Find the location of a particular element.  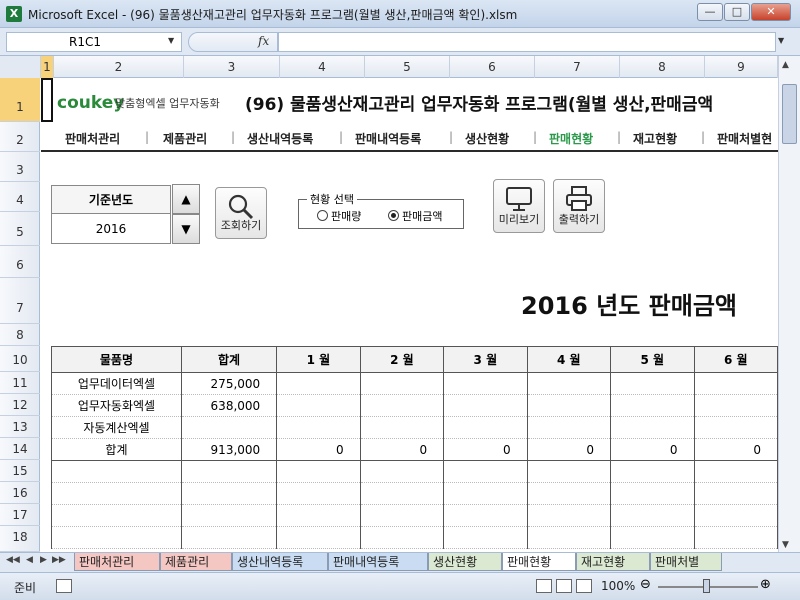

row-header-18: 18 is located at coordinates (20, 539).